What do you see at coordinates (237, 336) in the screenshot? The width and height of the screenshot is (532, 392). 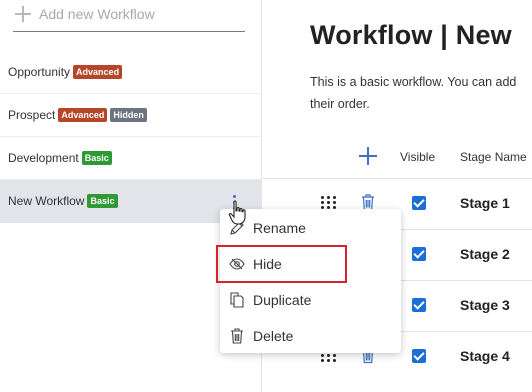 I see `trash-icon` at bounding box center [237, 336].